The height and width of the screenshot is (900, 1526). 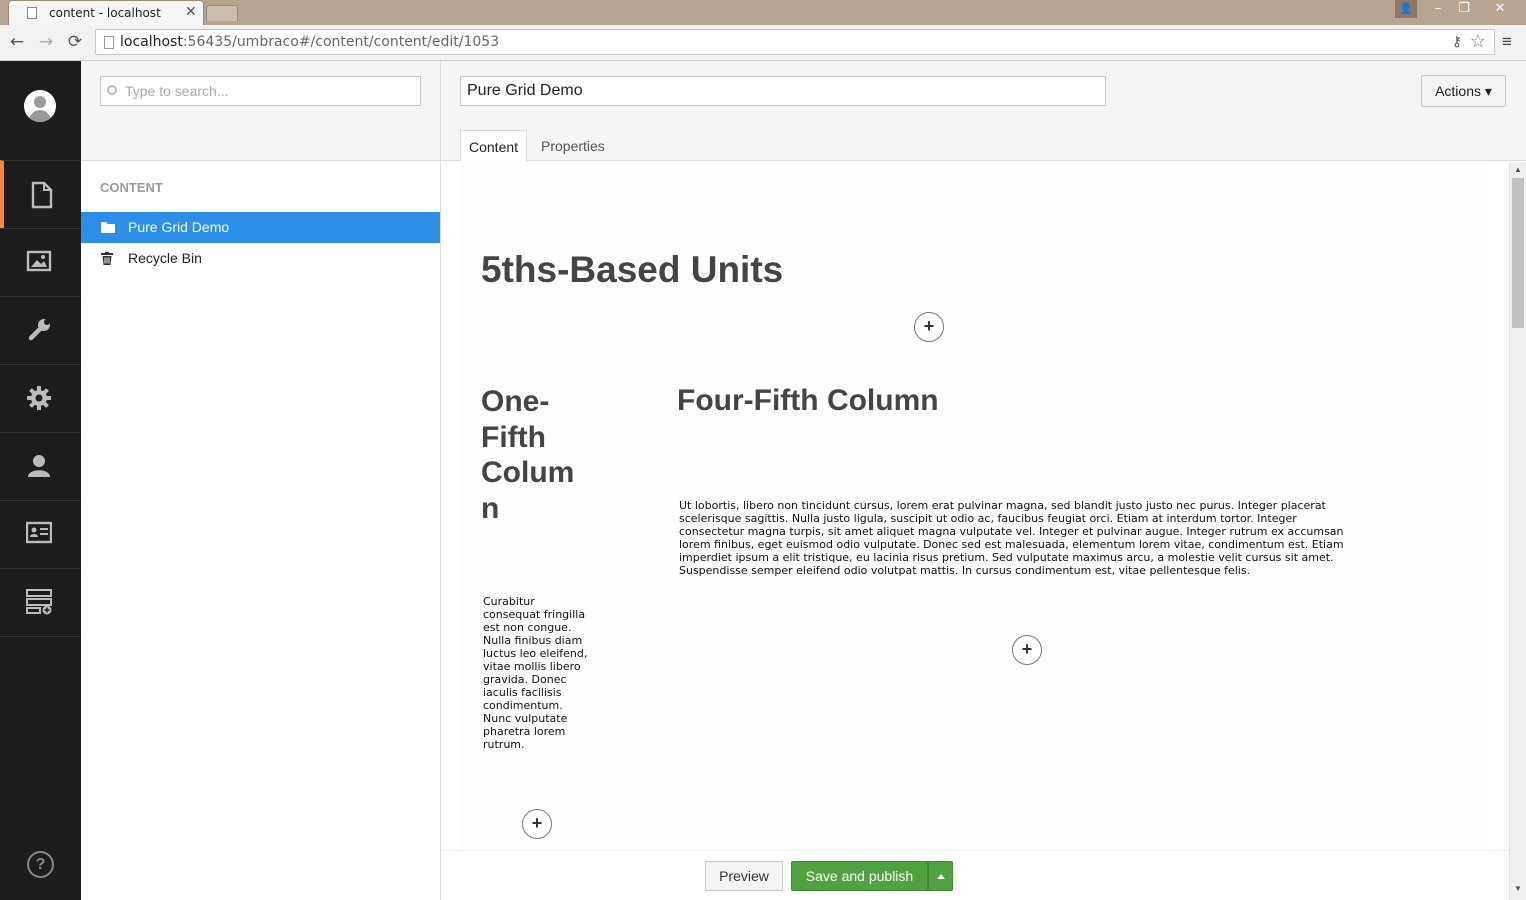 I want to click on text-line: Curabitur, so click(x=509, y=601).